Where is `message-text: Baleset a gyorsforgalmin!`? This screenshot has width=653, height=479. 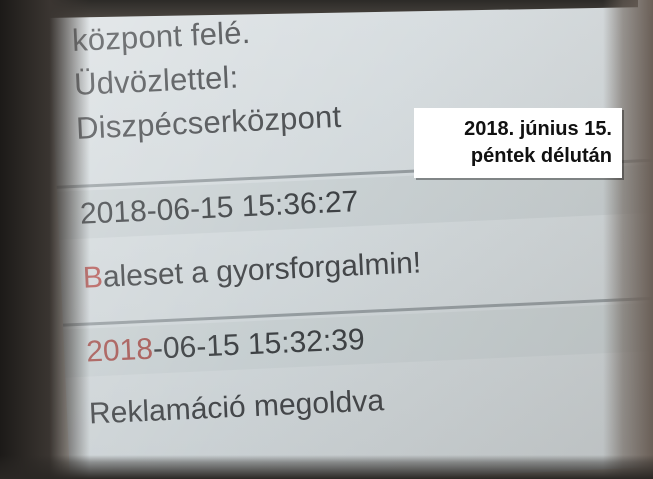
message-text: Baleset a gyorsforgalmin! is located at coordinates (356, 266).